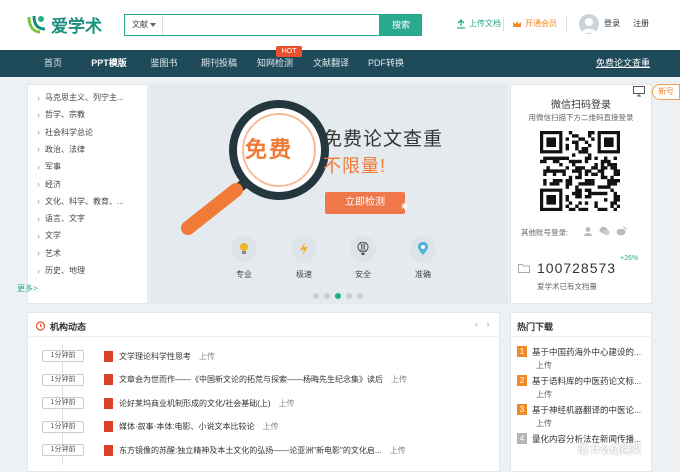 The height and width of the screenshot is (472, 680). What do you see at coordinates (53, 63) in the screenshot?
I see `nav-item-home: 首页` at bounding box center [53, 63].